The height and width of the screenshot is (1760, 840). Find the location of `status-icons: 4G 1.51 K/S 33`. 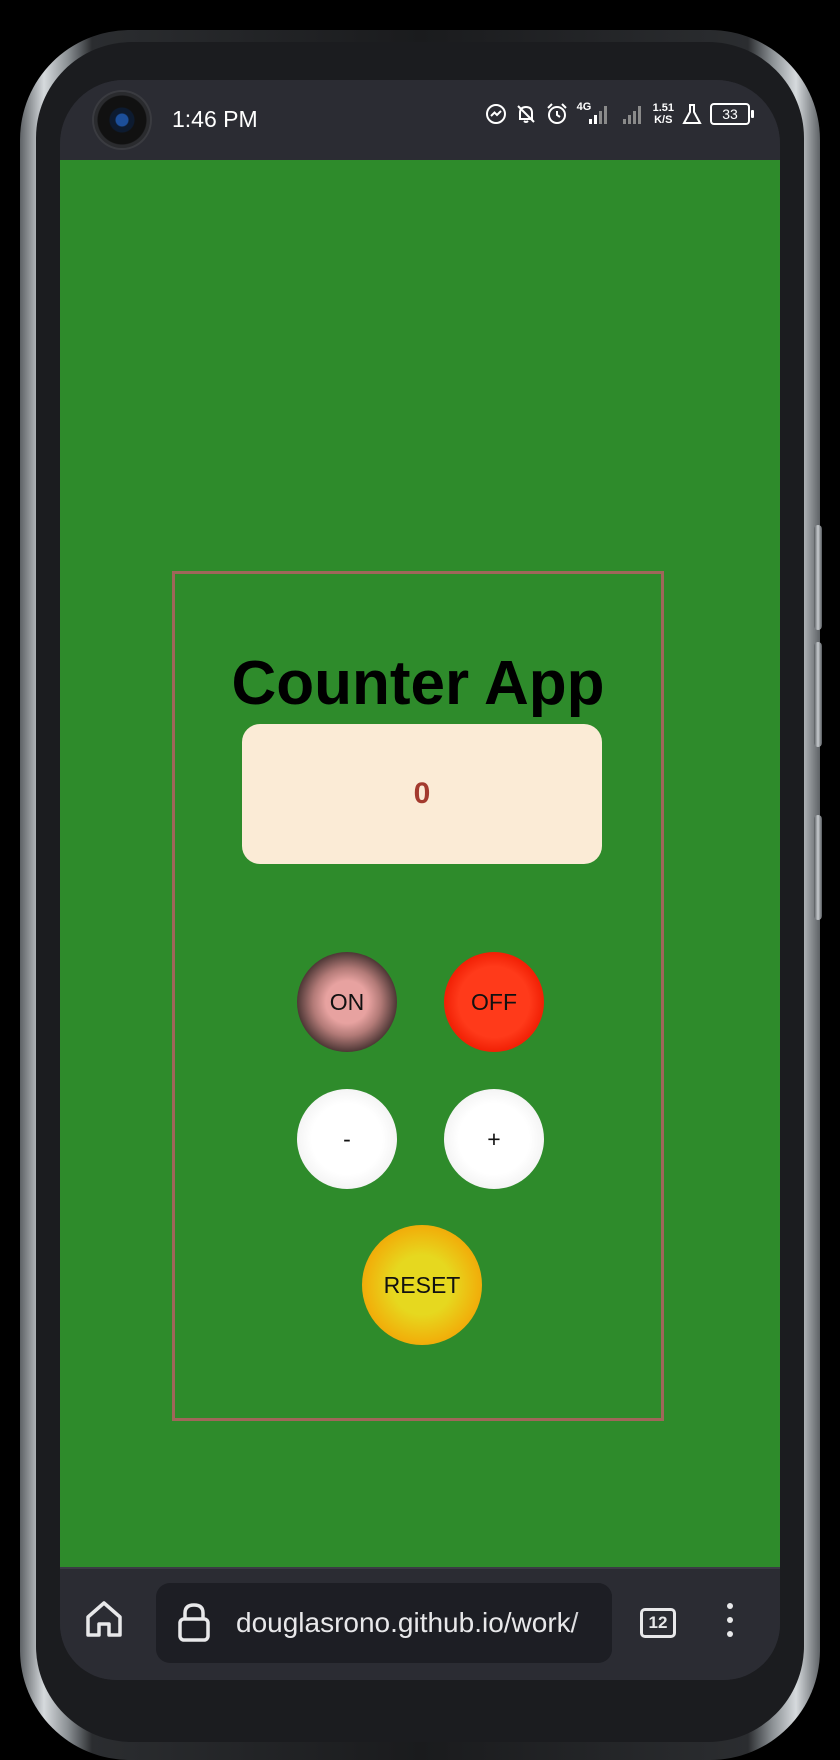

status-icons: 4G 1.51 K/S 33 is located at coordinates (619, 113).